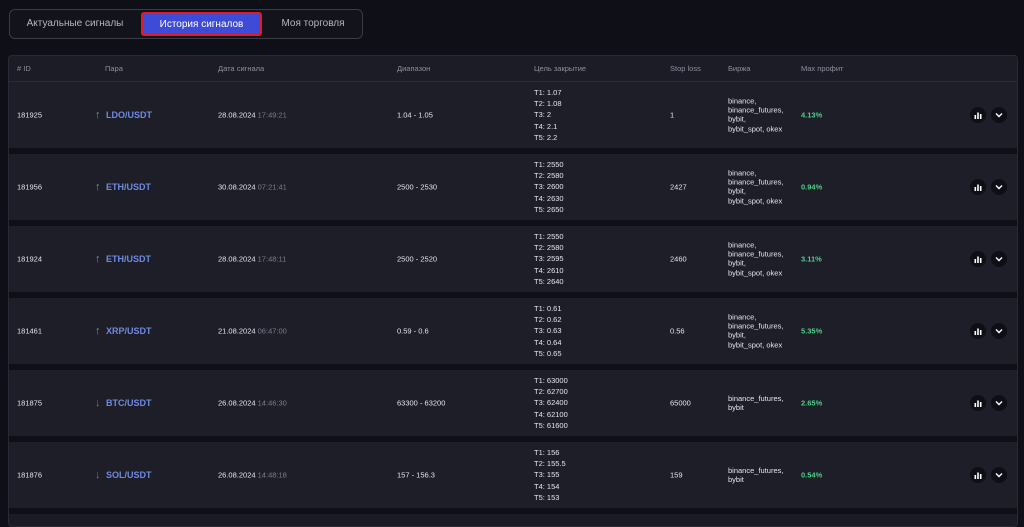  I want to click on signal-id: 181876, so click(30, 475).